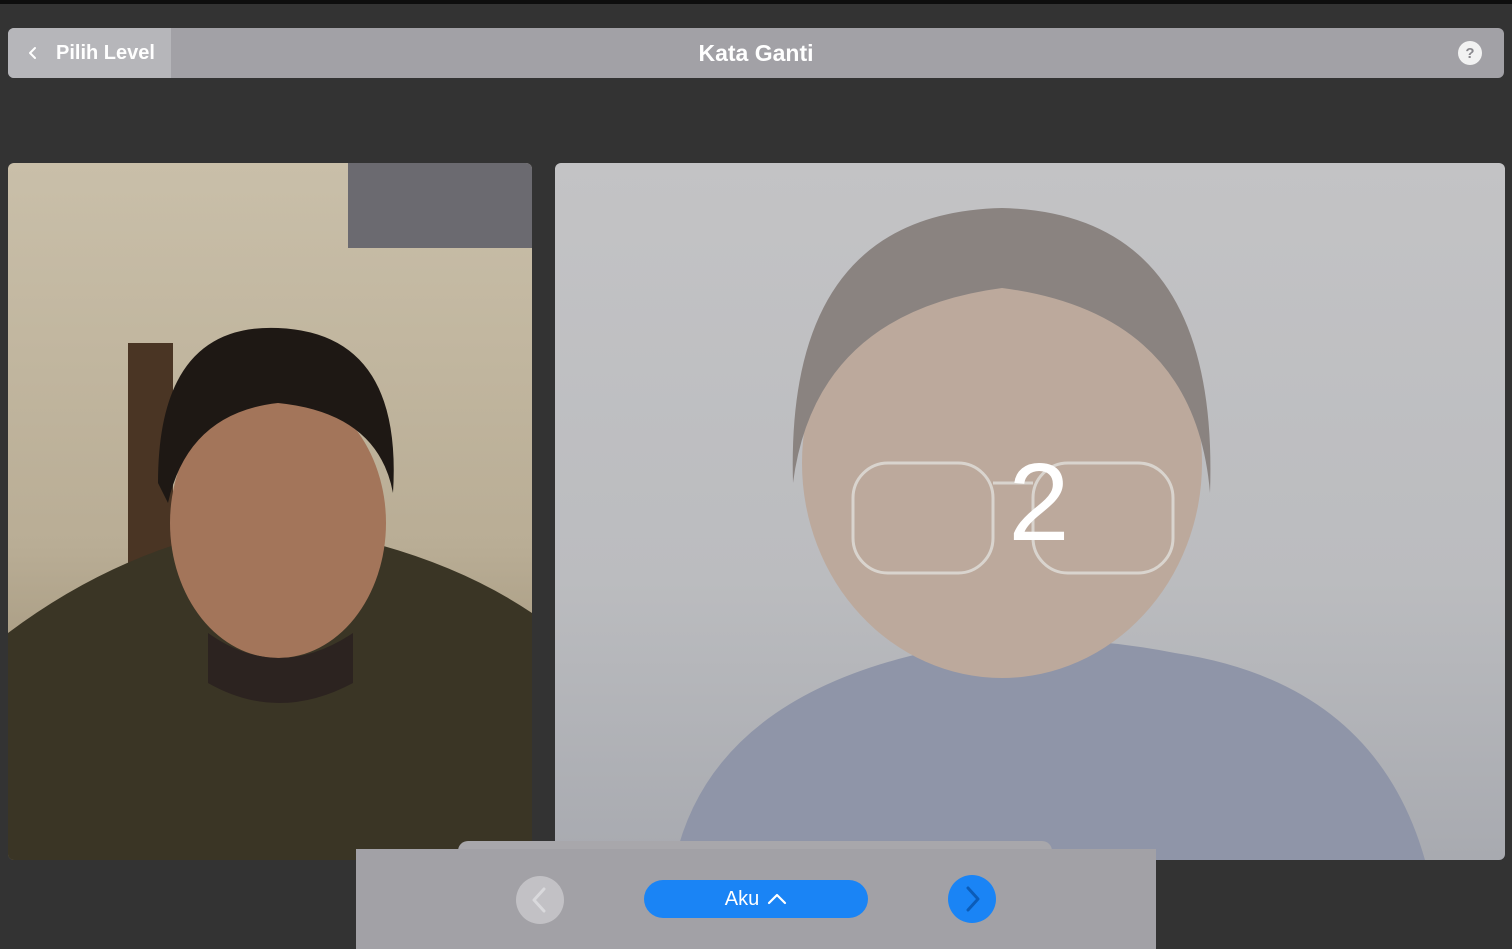 The height and width of the screenshot is (949, 1512). I want to click on window-top-border, so click(756, 2).